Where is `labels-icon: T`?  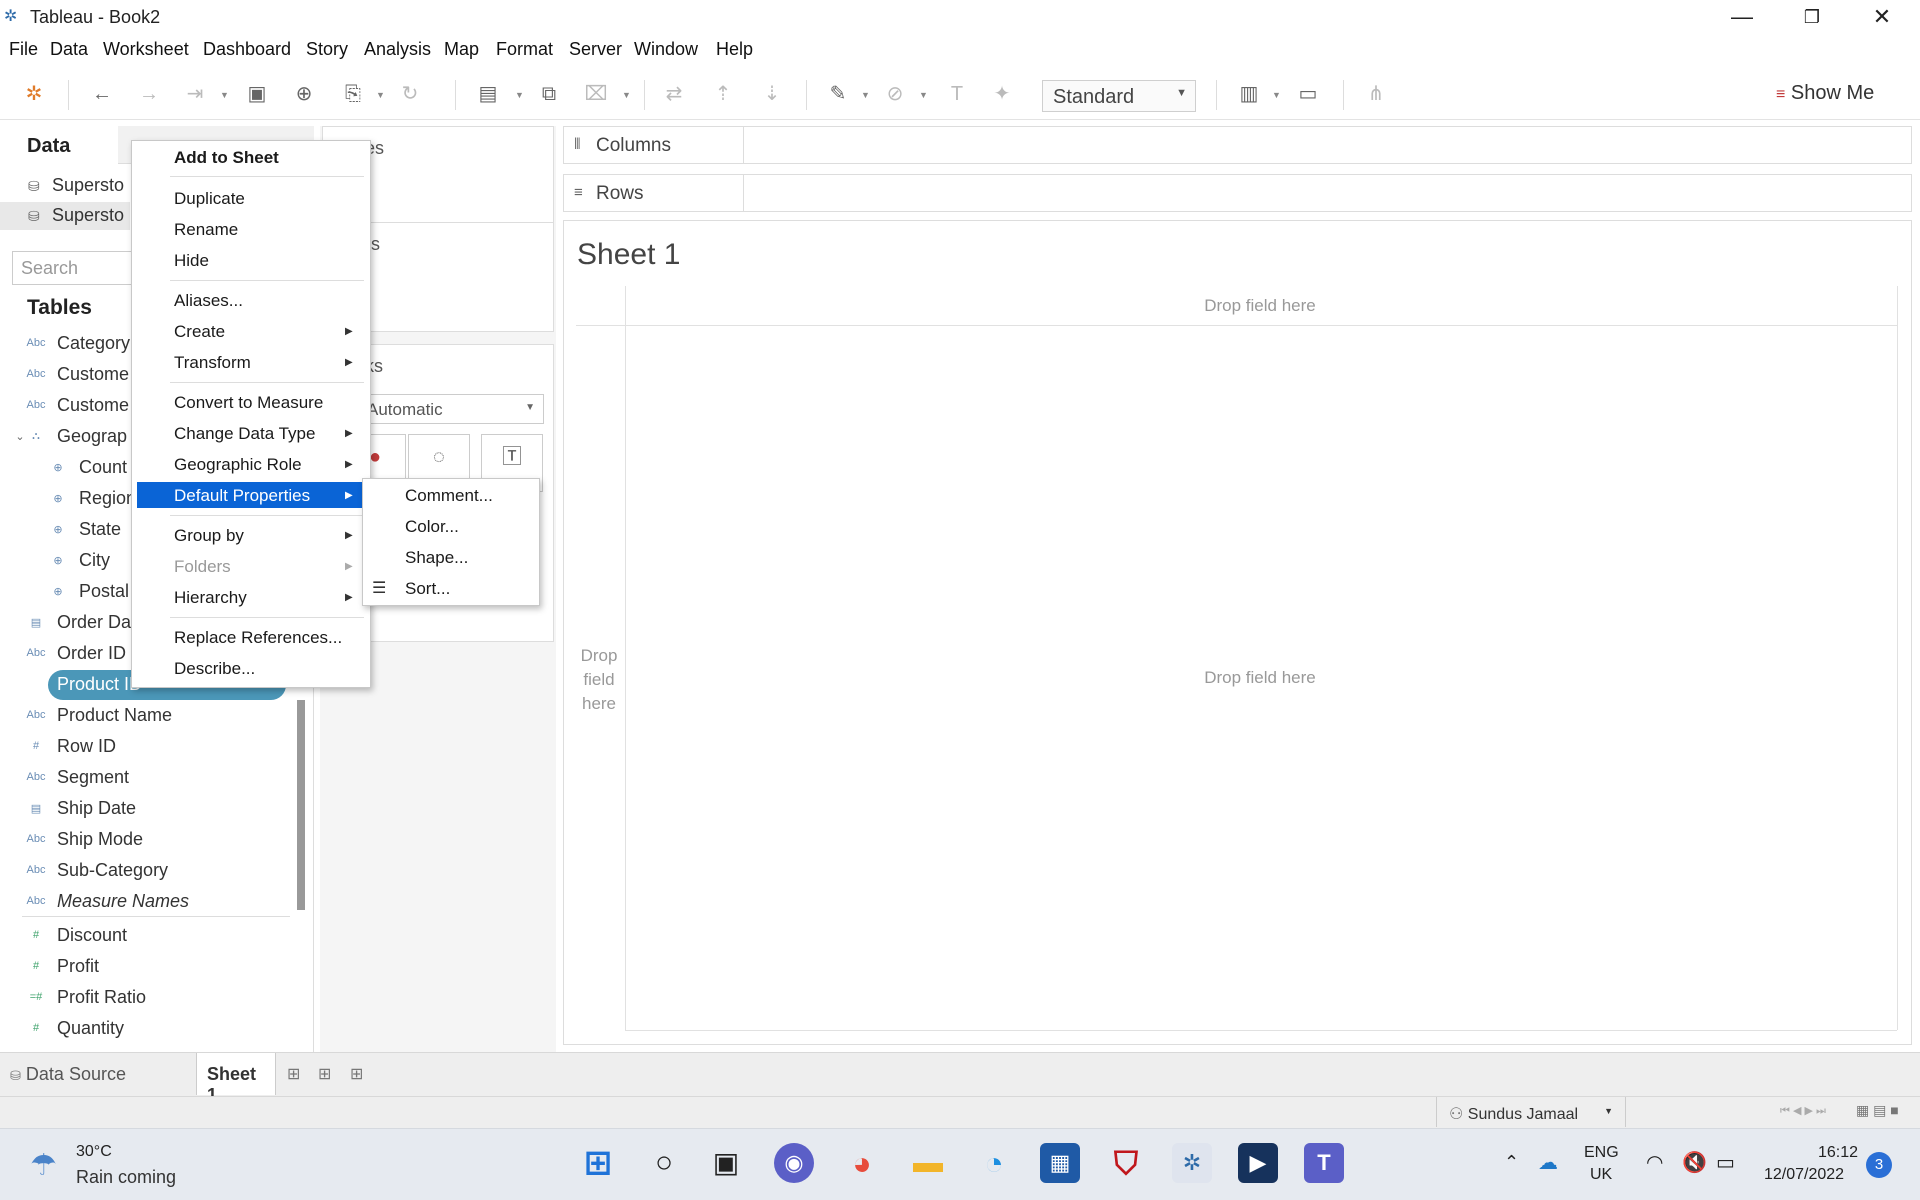
labels-icon: T is located at coordinates (957, 94).